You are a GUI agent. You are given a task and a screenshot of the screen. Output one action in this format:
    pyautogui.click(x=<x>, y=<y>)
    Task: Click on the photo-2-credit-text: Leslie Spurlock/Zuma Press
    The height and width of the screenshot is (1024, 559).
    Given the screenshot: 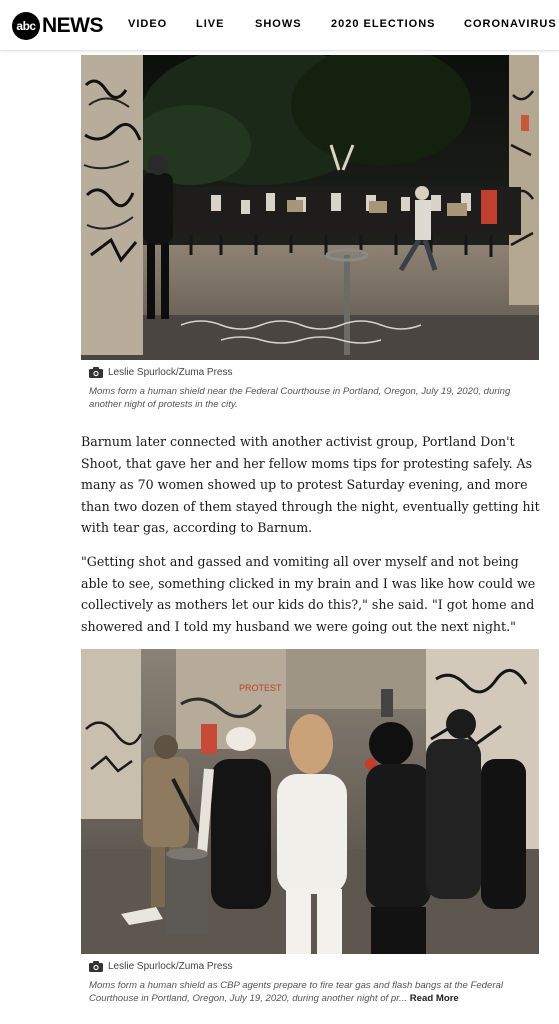 What is the action you would take?
    pyautogui.click(x=170, y=966)
    